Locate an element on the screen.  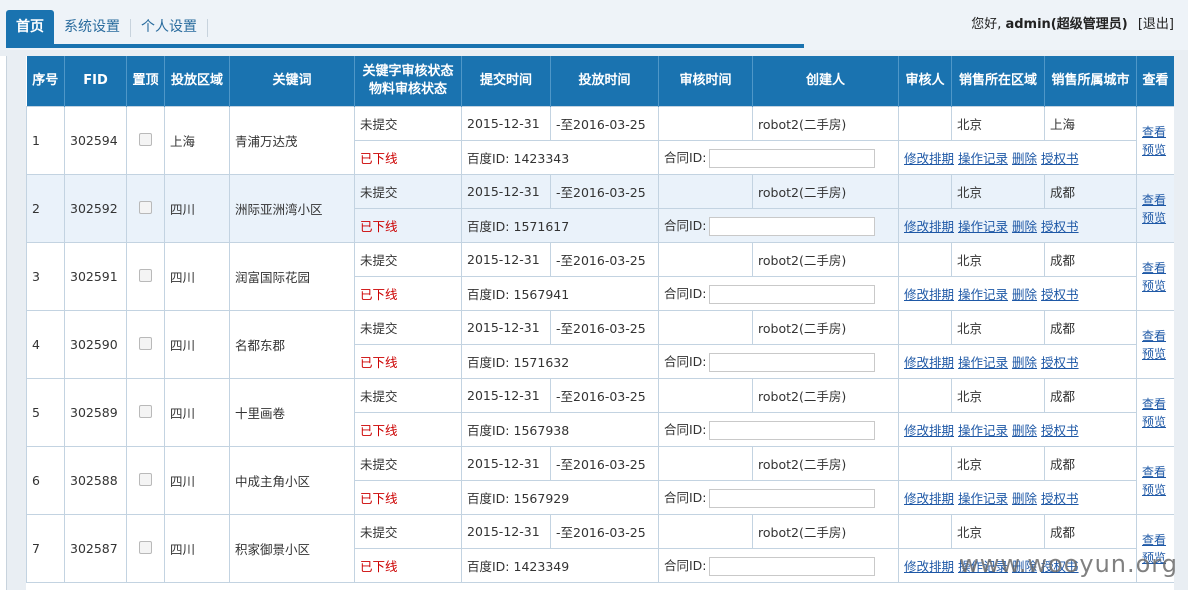
cell-keyword: 名都东郡 is located at coordinates (292, 344).